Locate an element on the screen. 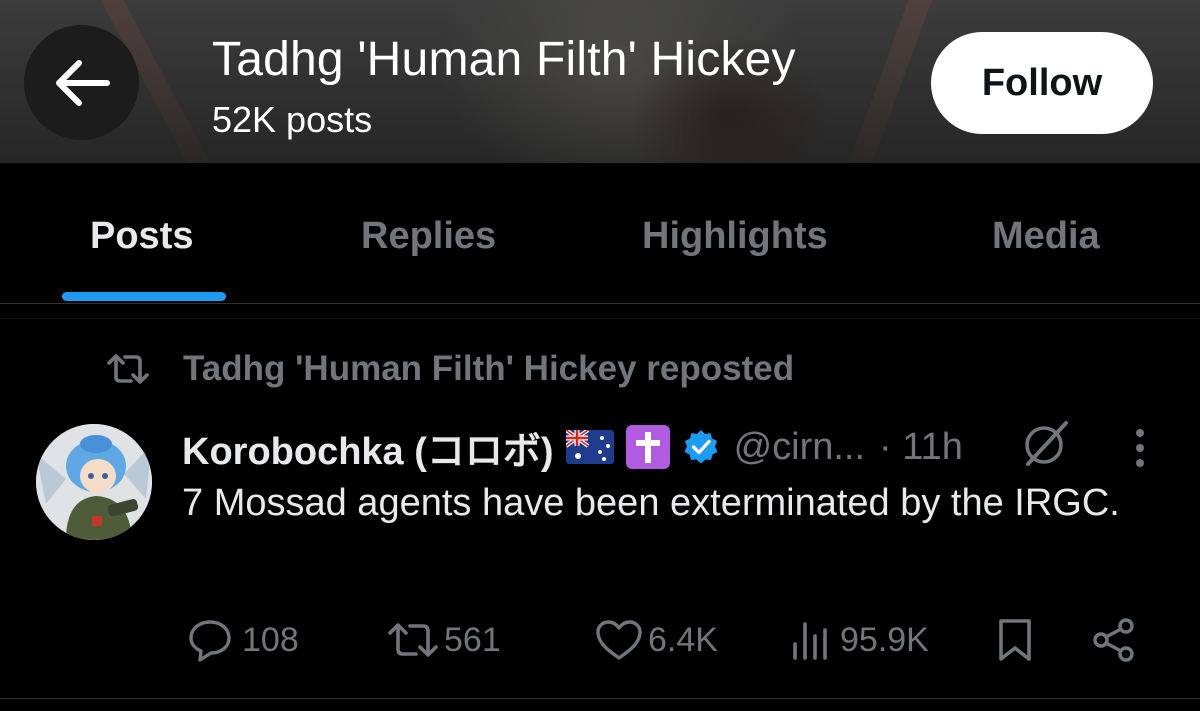 This screenshot has width=1200, height=711. latin-cross-icon is located at coordinates (647, 447).